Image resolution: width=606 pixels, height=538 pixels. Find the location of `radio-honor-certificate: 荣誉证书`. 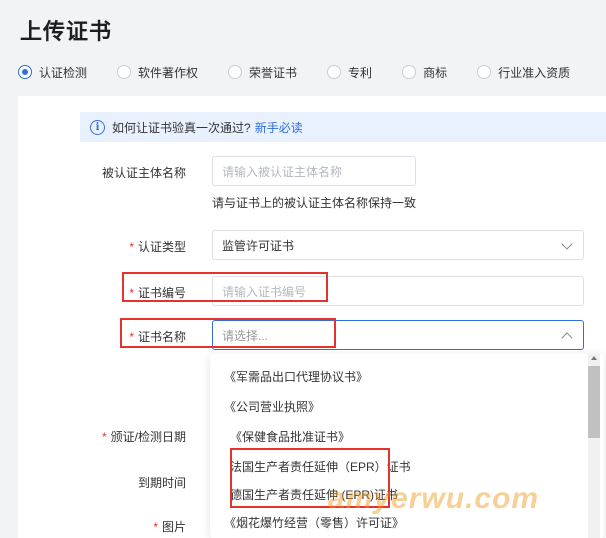

radio-honor-certificate: 荣誉证书 is located at coordinates (262, 72).